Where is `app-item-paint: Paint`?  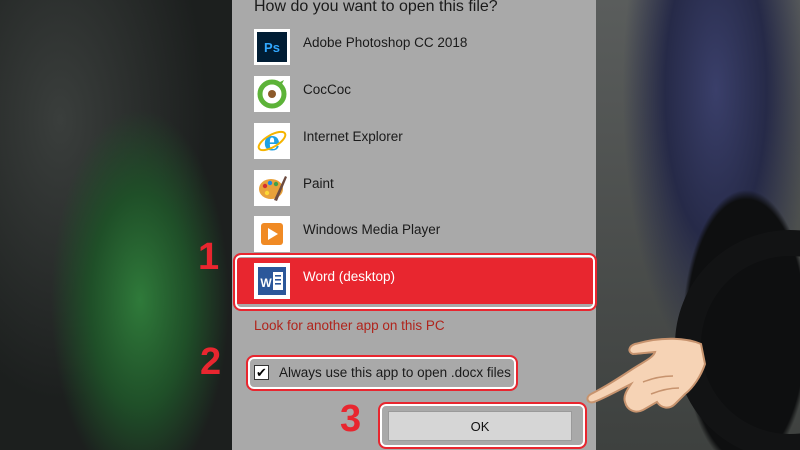 app-item-paint: Paint is located at coordinates (424, 188).